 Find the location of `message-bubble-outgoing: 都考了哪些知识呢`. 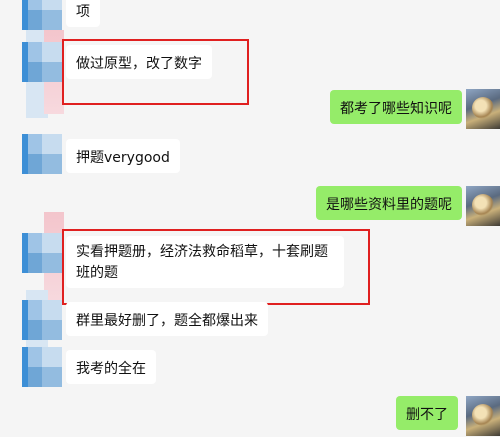

message-bubble-outgoing: 都考了哪些知识呢 is located at coordinates (396, 107).